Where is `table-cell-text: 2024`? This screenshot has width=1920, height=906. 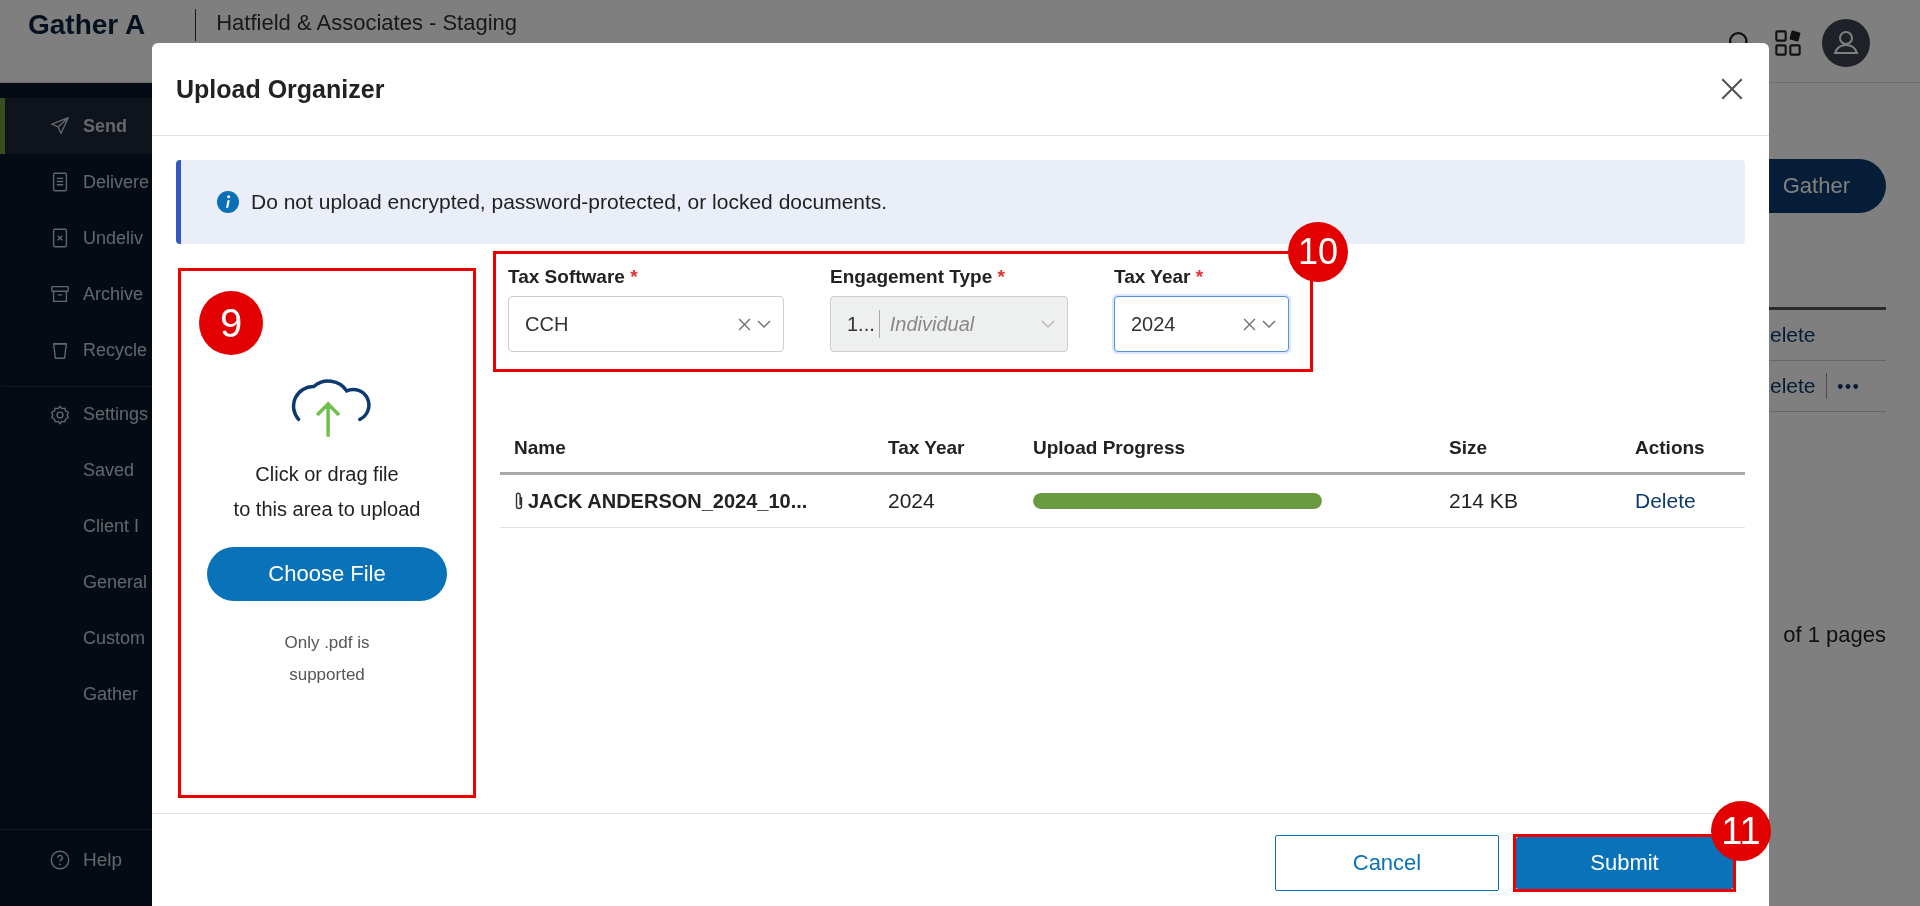 table-cell-text: 2024 is located at coordinates (912, 501).